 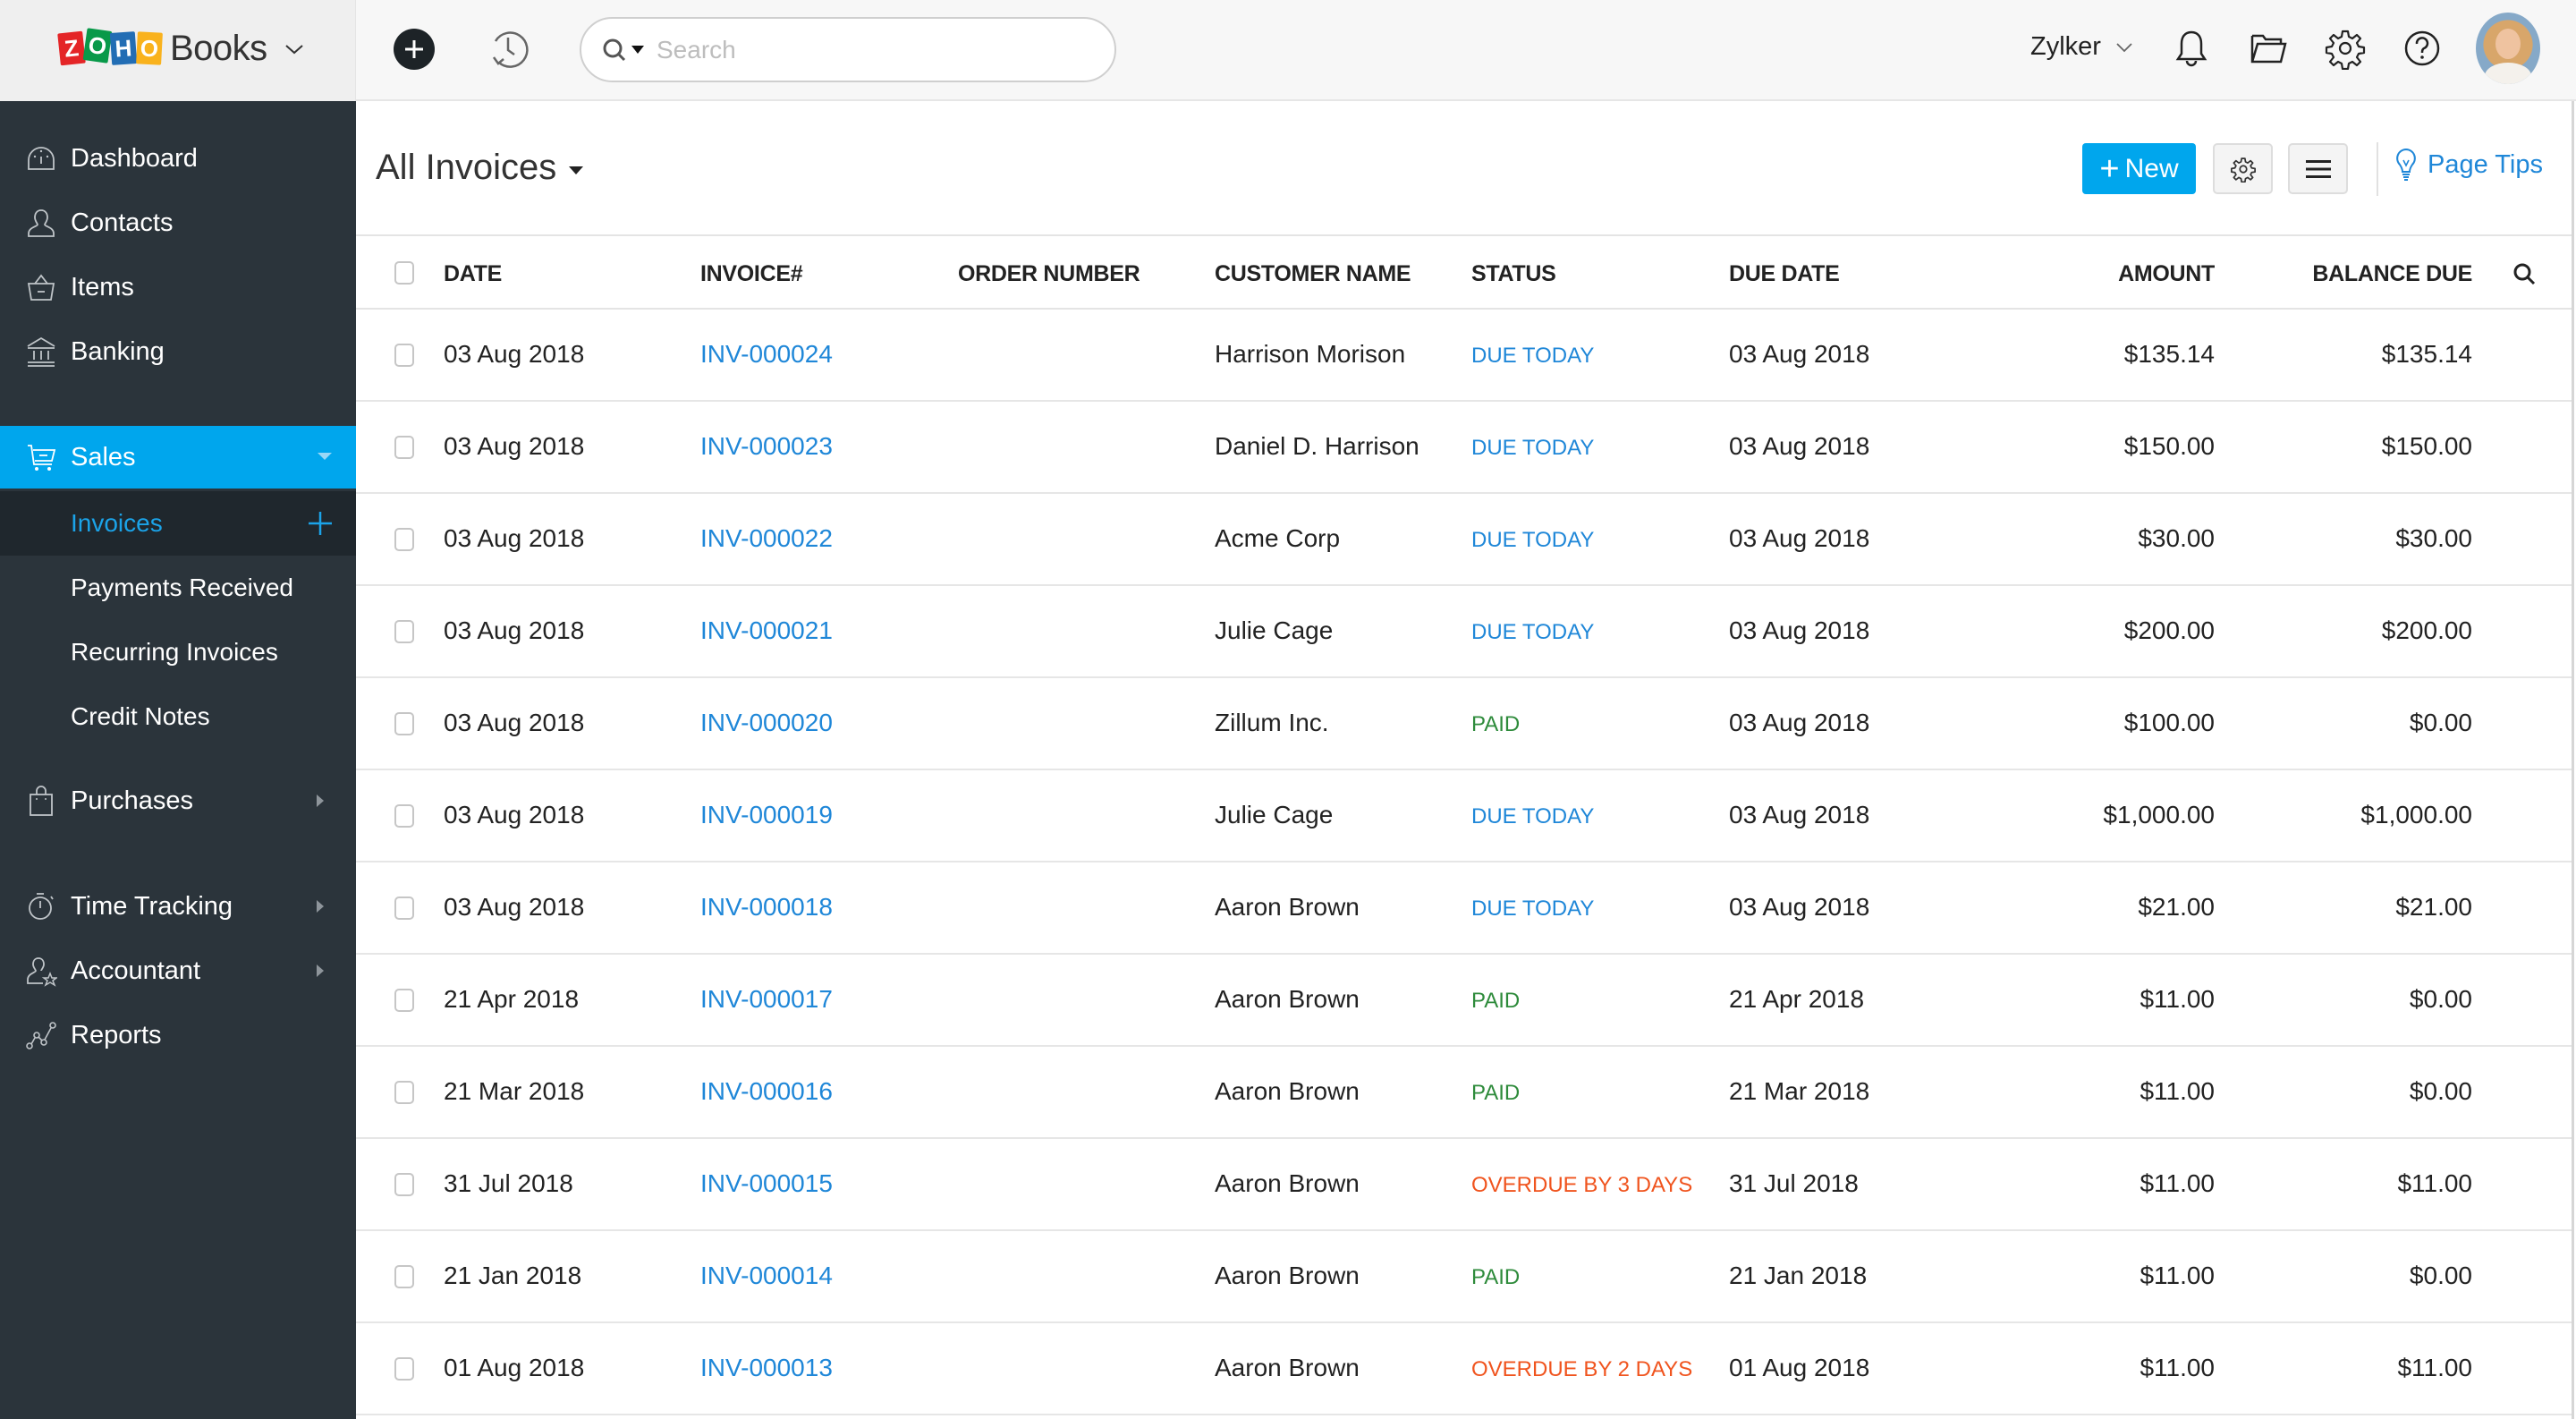 What do you see at coordinates (178, 287) in the screenshot?
I see `sidebar-item-items: Items` at bounding box center [178, 287].